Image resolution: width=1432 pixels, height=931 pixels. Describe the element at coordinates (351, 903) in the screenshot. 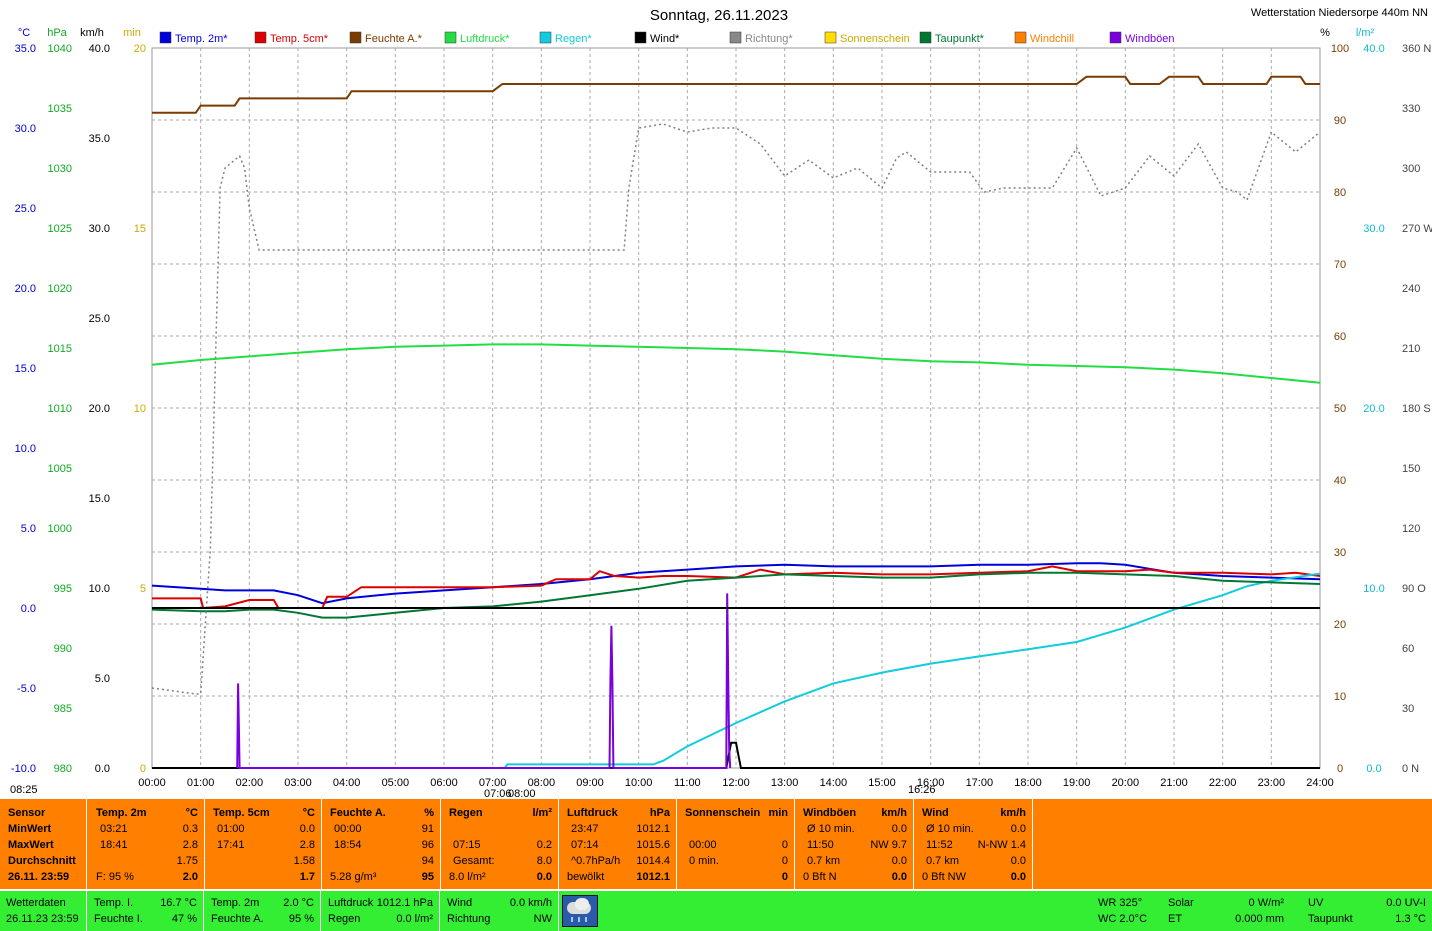

I see `footer-ld_l: Luftdruck` at that location.